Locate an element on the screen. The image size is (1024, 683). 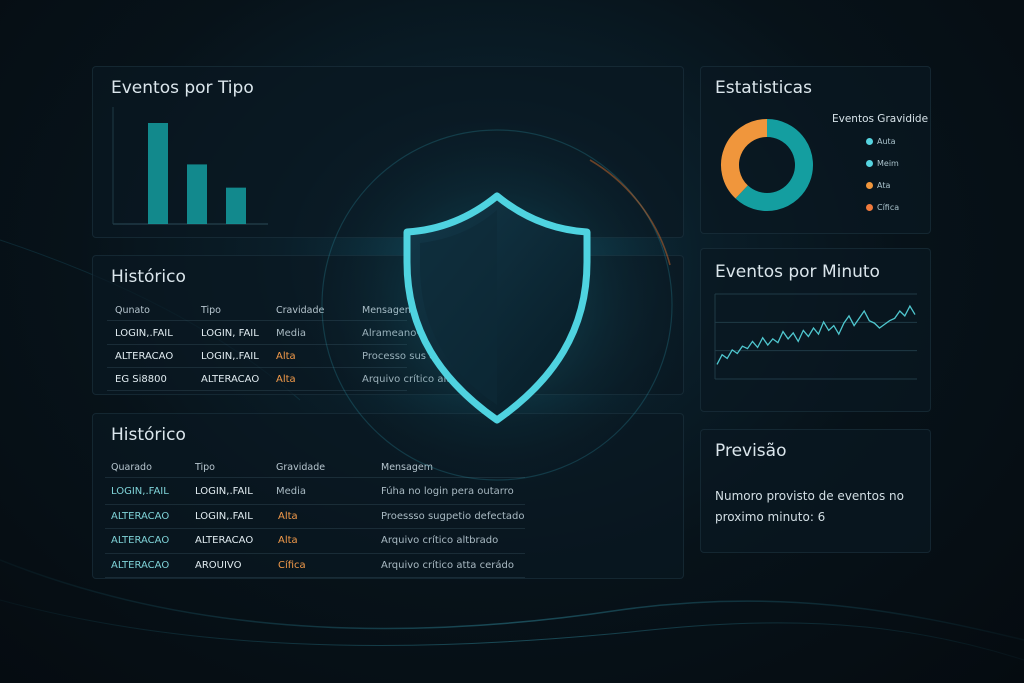
legend-label: Cífica is located at coordinates (888, 207).